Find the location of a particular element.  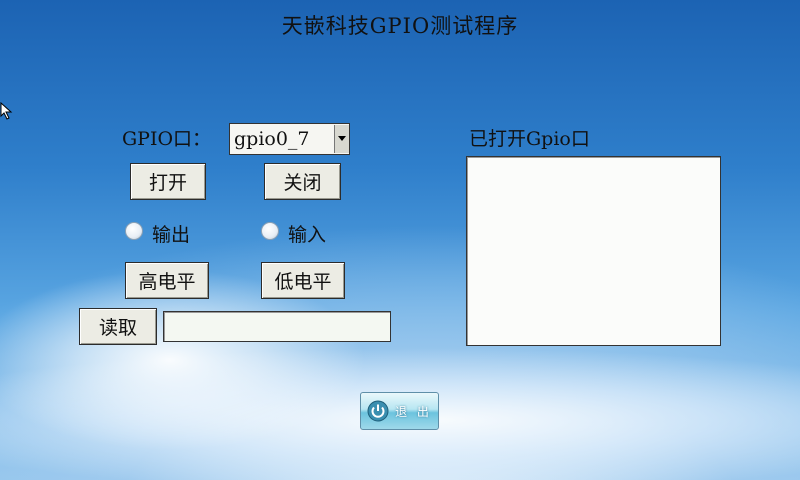

opened-ports-list is located at coordinates (593, 251).